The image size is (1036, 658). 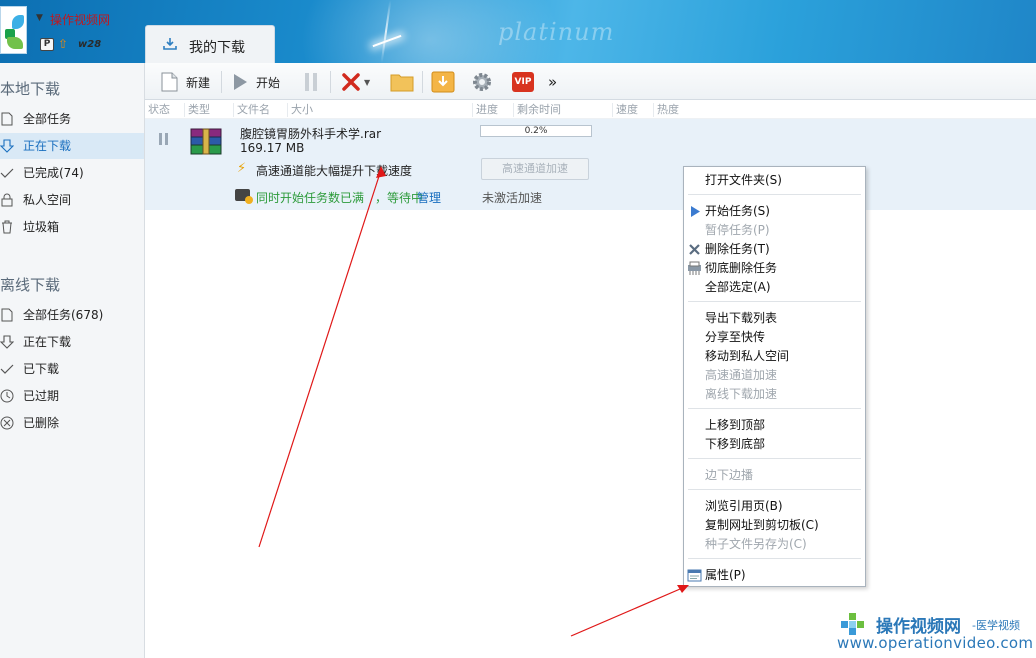 I want to click on col-size: 大小, so click(x=300, y=110).